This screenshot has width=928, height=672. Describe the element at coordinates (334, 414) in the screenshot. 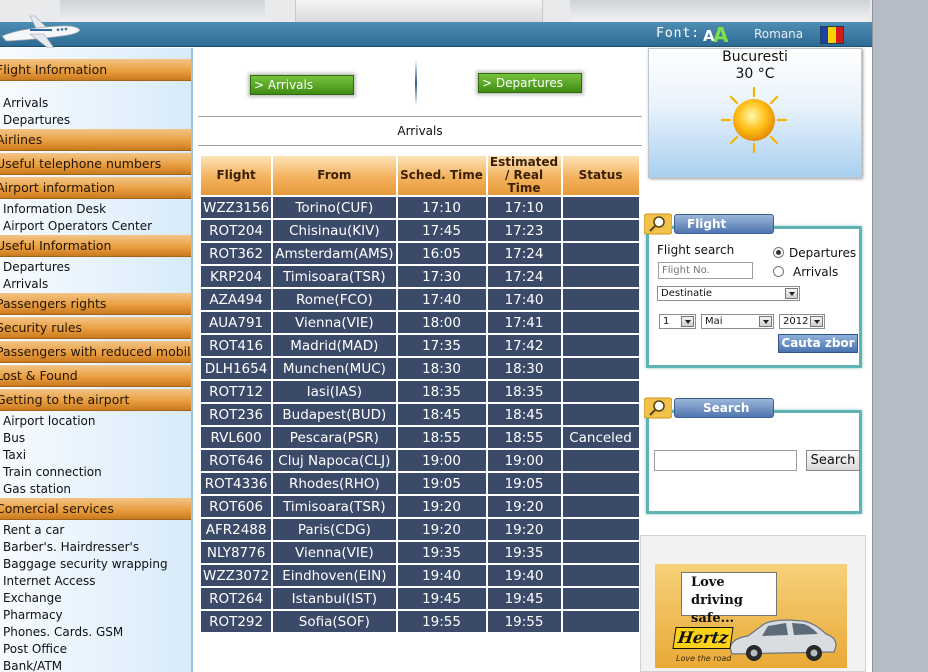

I see `cell-from: Budapest(BUD)` at that location.